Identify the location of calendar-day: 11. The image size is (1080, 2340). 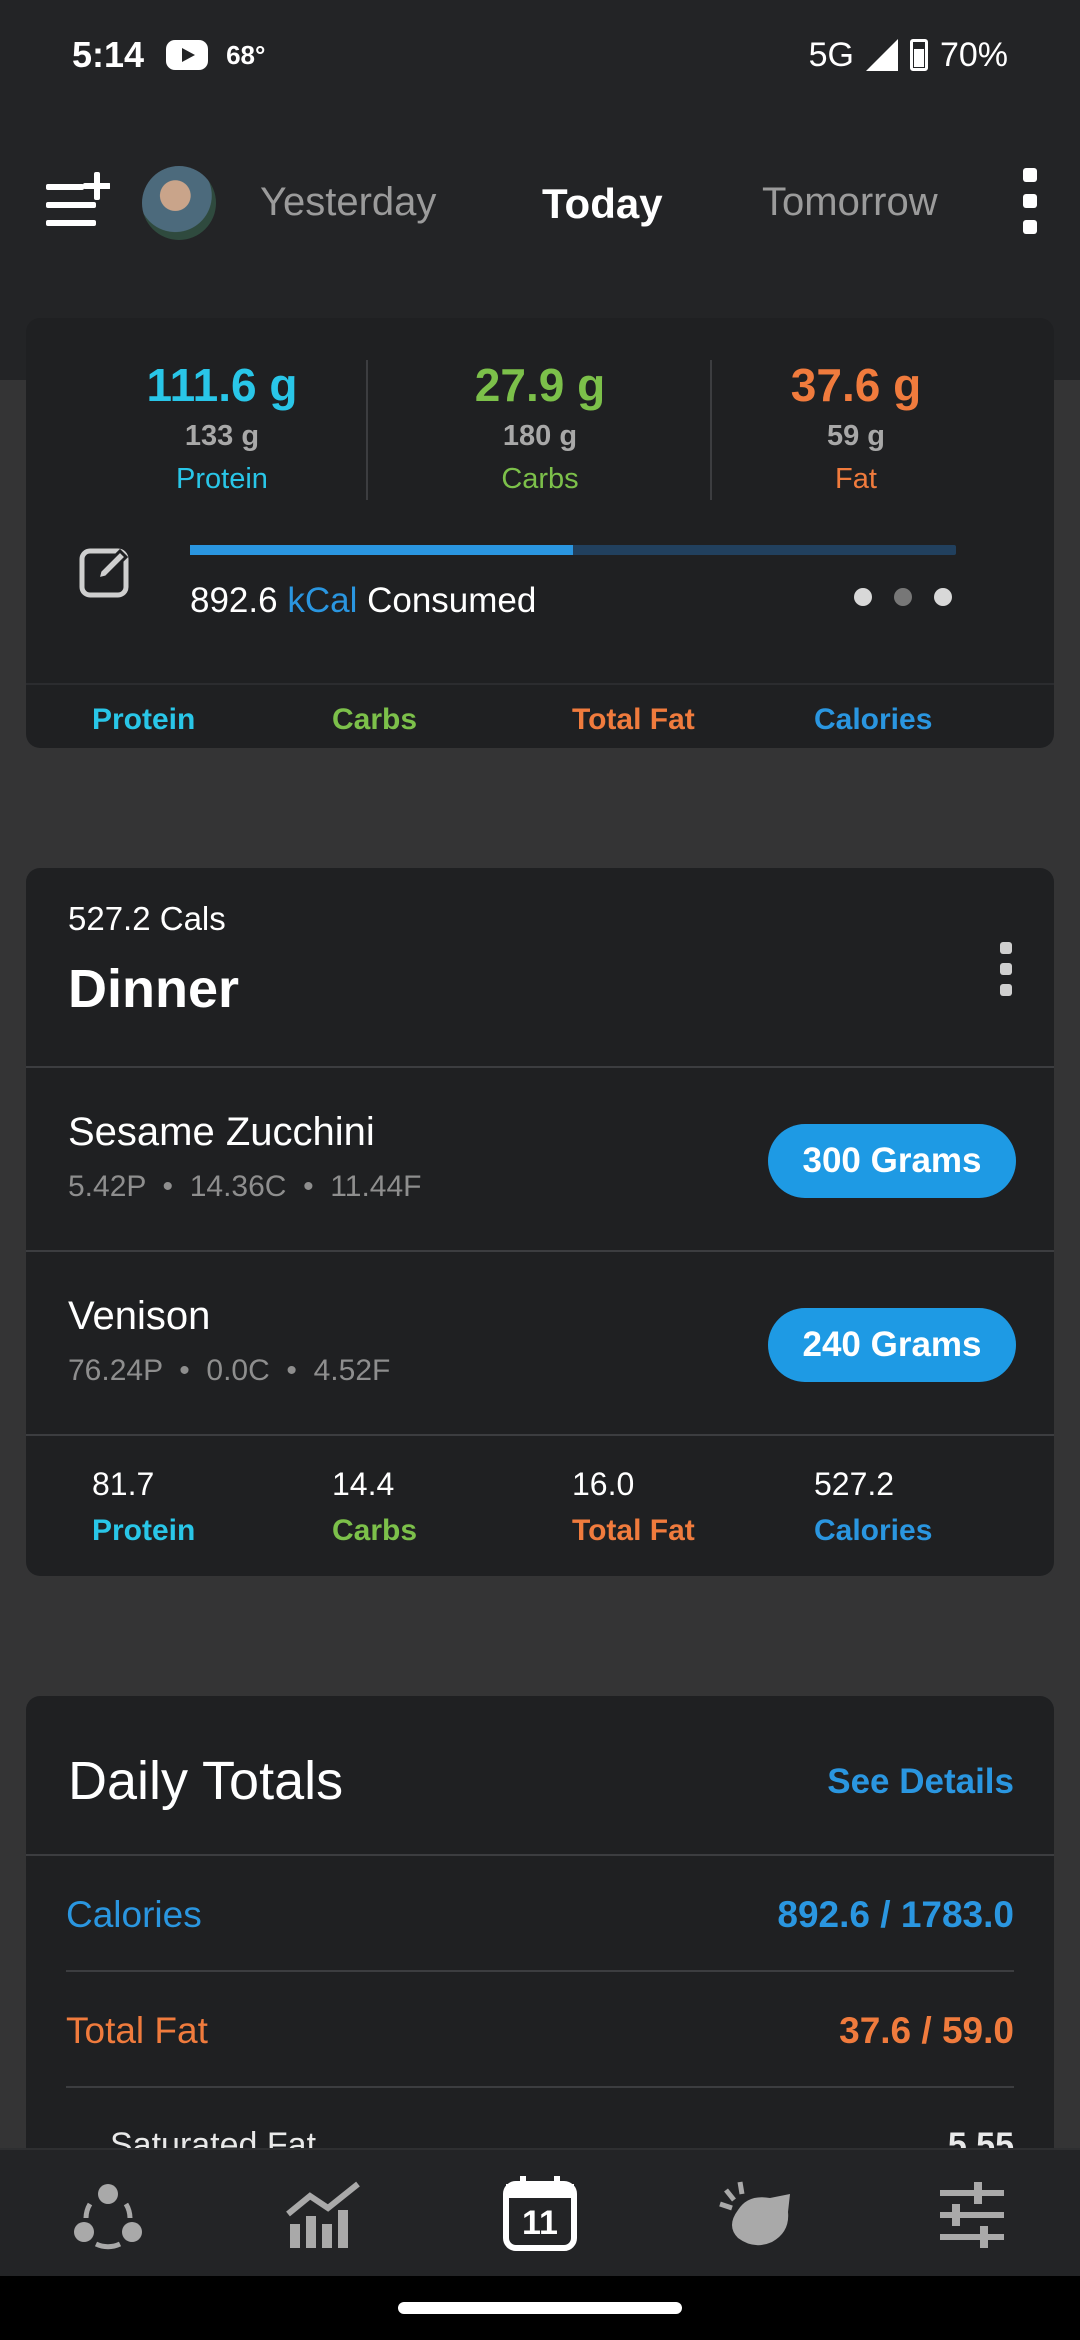
(540, 2223).